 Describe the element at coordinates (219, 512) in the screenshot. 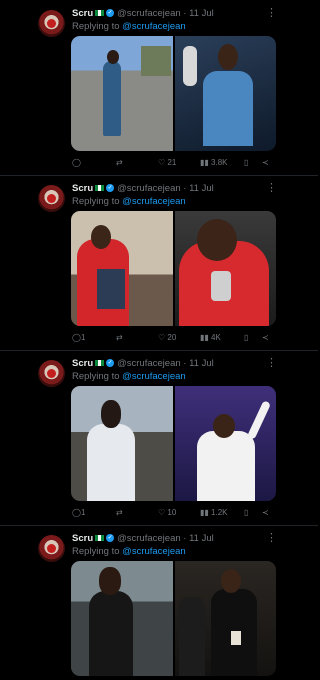

I see `view-count: 1.2K` at that location.